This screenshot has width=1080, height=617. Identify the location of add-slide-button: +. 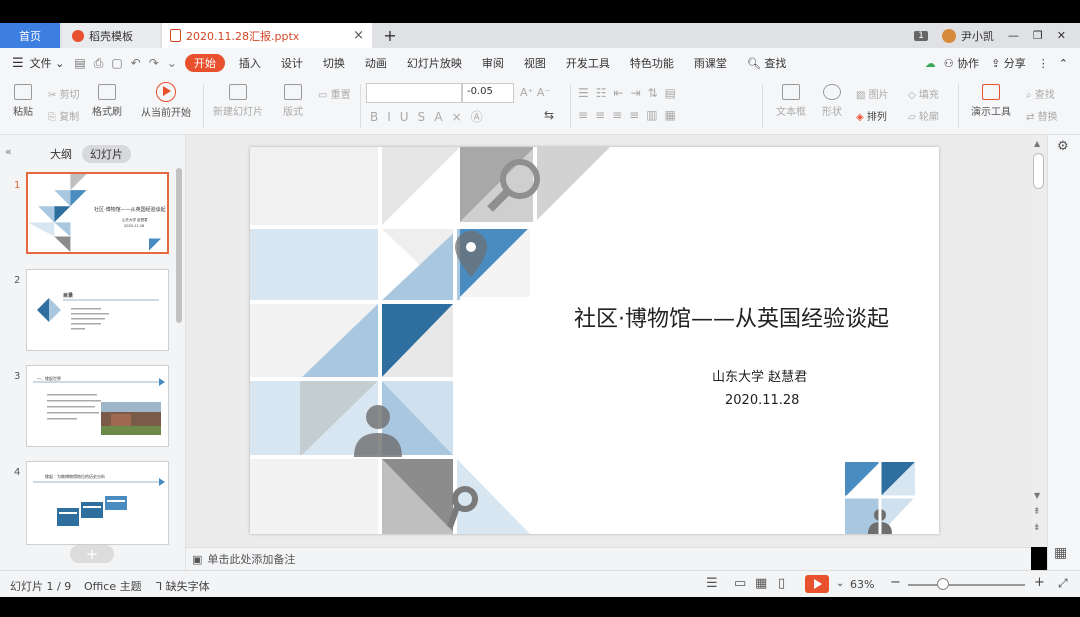
(92, 554).